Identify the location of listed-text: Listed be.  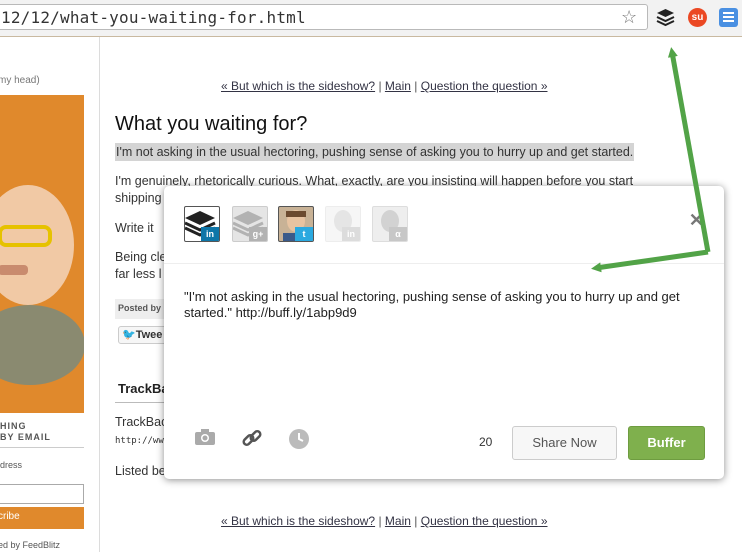
(140, 471).